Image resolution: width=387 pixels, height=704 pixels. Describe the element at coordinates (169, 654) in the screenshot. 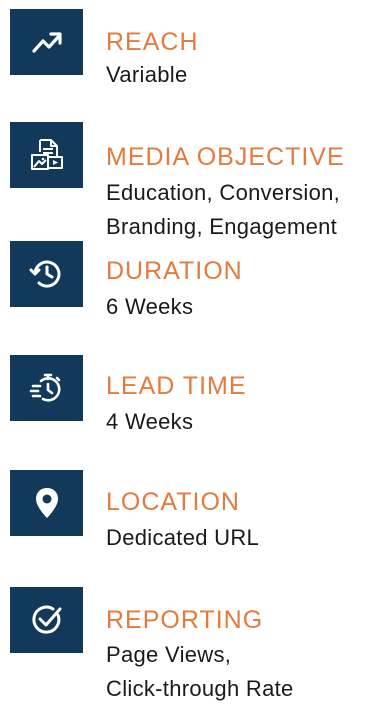

I see `spec-value: Page Views,` at that location.